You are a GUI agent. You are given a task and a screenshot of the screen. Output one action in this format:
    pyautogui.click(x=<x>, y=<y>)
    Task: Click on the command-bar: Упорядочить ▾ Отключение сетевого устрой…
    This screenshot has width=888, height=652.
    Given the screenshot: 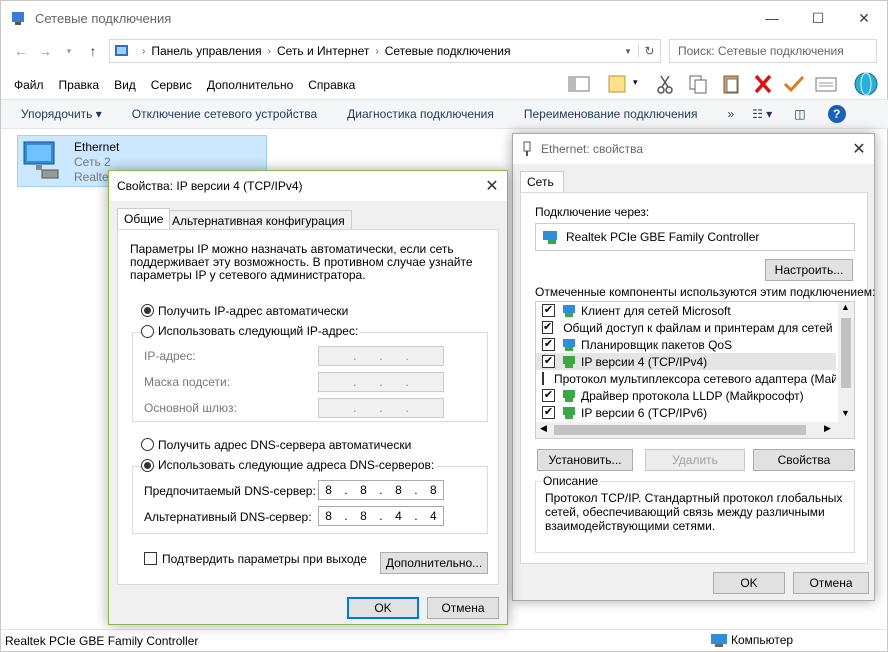 What is the action you would take?
    pyautogui.click(x=444, y=114)
    